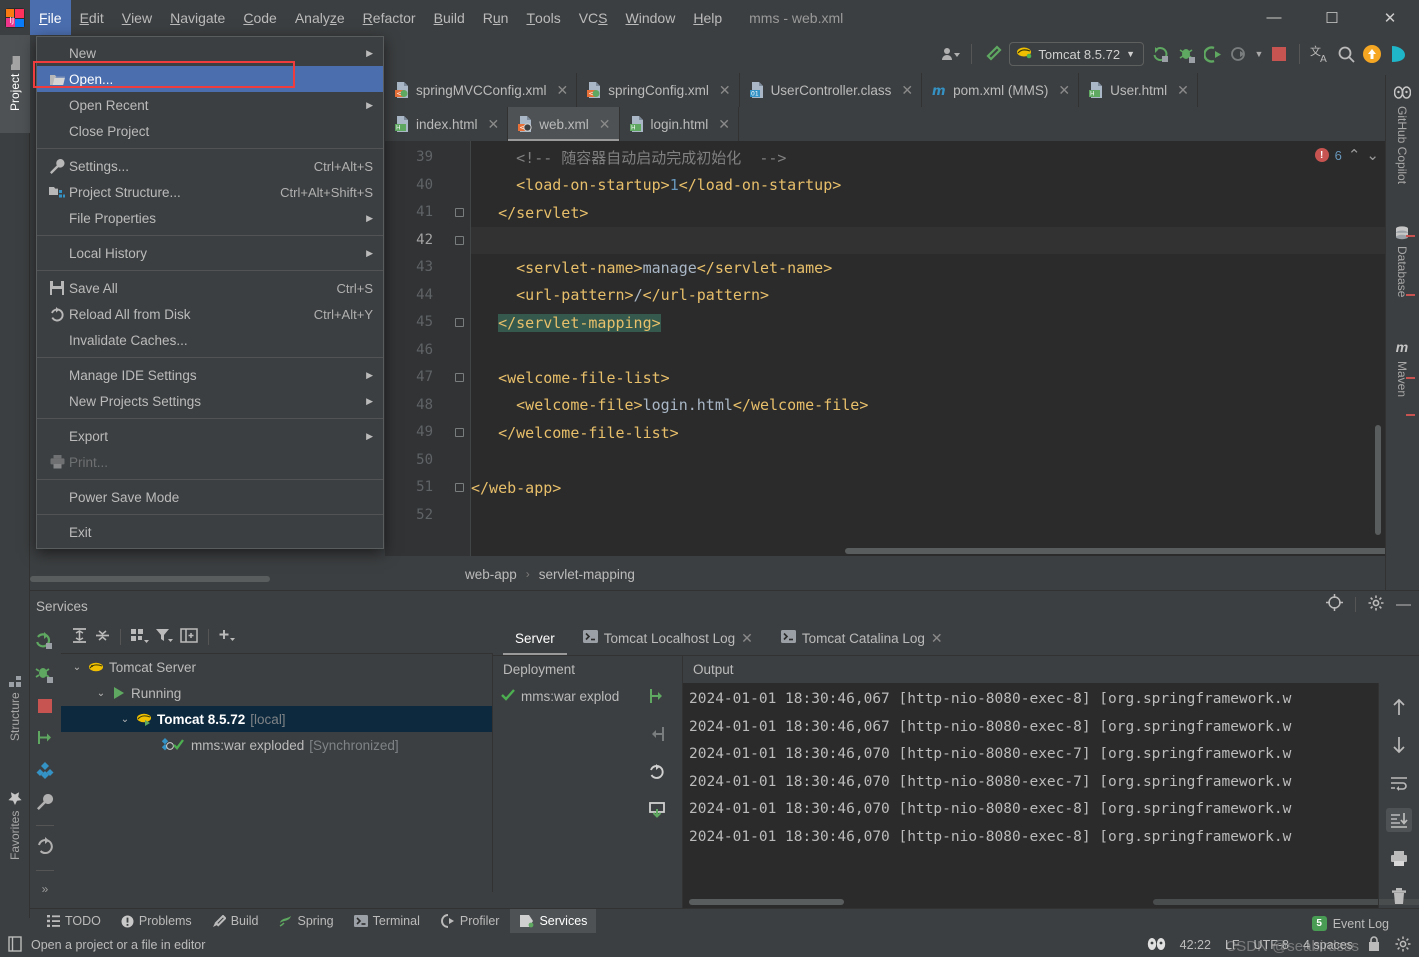  Describe the element at coordinates (1232, 945) in the screenshot. I see `line-separator: LF` at that location.